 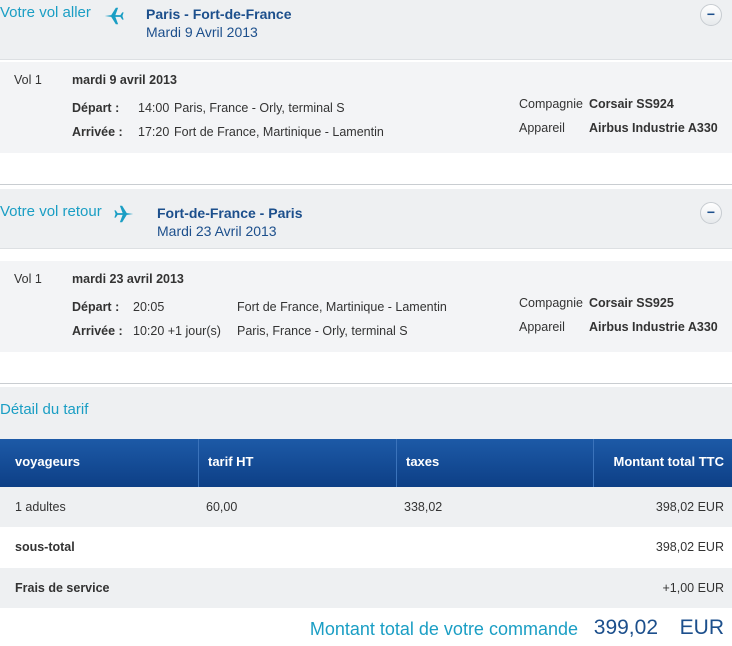 I want to click on outbound-depart-place: Paris, France - Orly, terminal S, so click(x=259, y=108).